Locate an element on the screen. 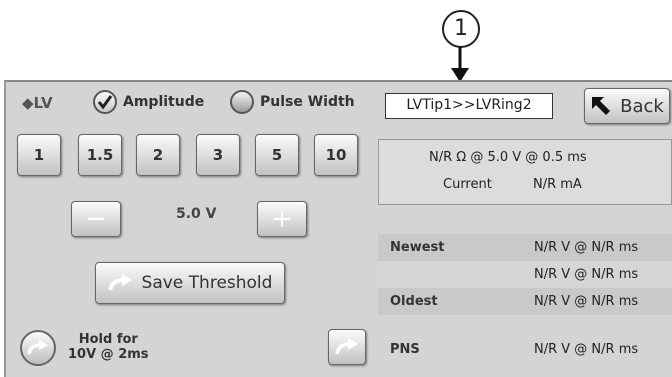  amplitude-button-1-5: 1.5 is located at coordinates (100, 155).